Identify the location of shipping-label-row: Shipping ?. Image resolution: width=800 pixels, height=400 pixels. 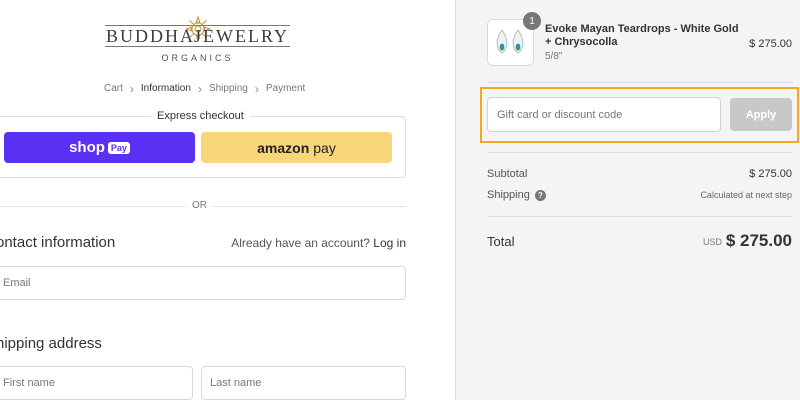
(516, 195).